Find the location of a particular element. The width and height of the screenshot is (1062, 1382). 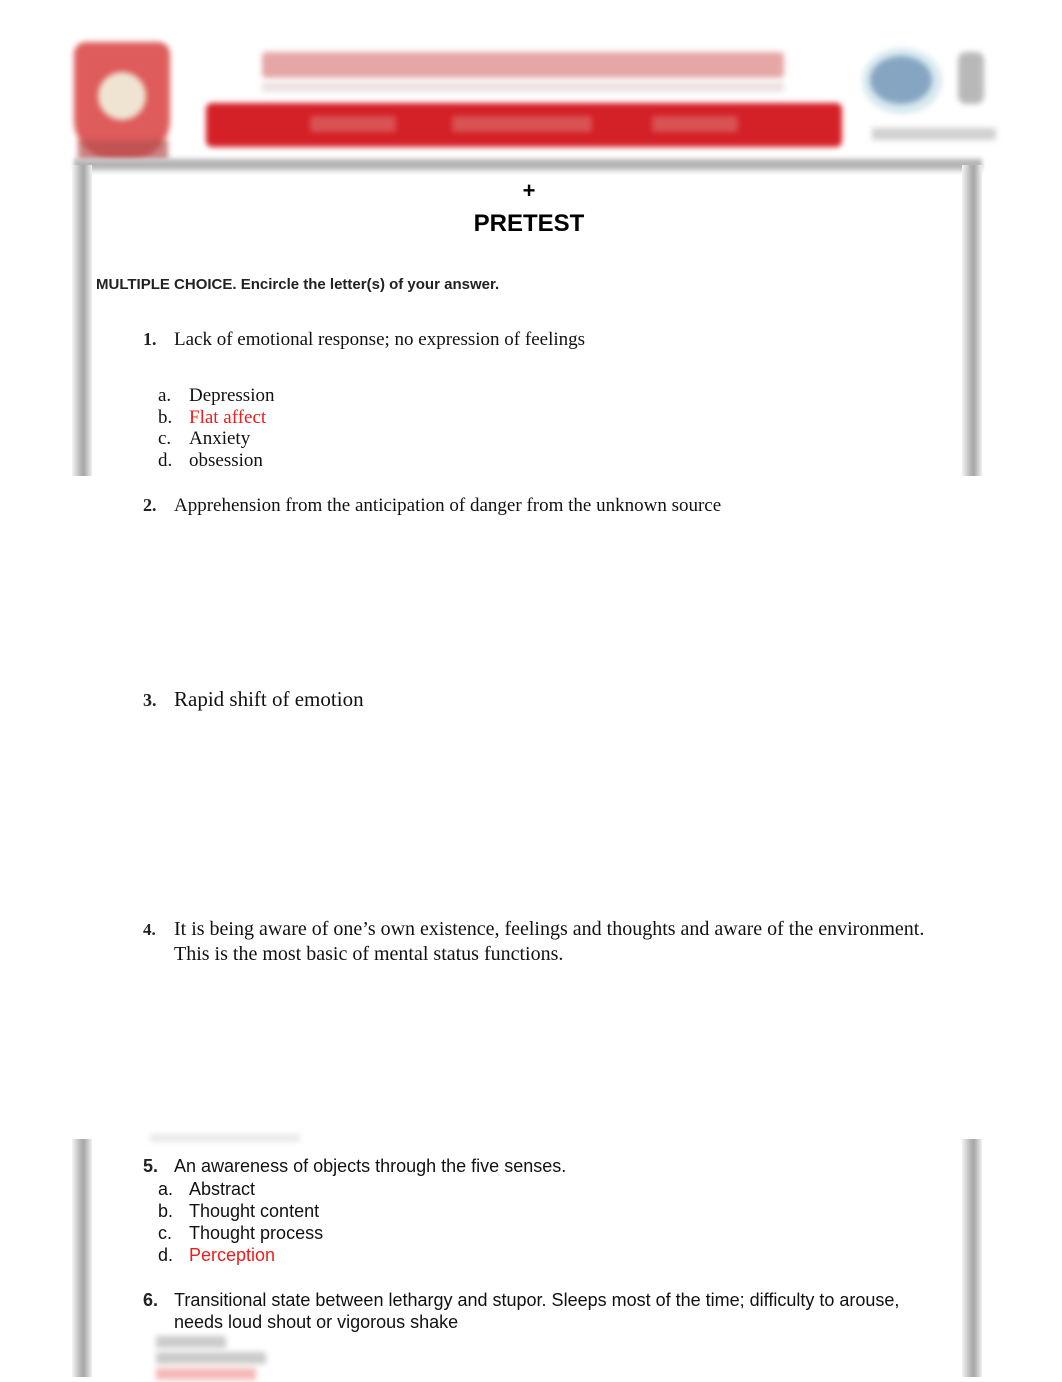

option-b: b. Thought content is located at coordinates (240, 1211).